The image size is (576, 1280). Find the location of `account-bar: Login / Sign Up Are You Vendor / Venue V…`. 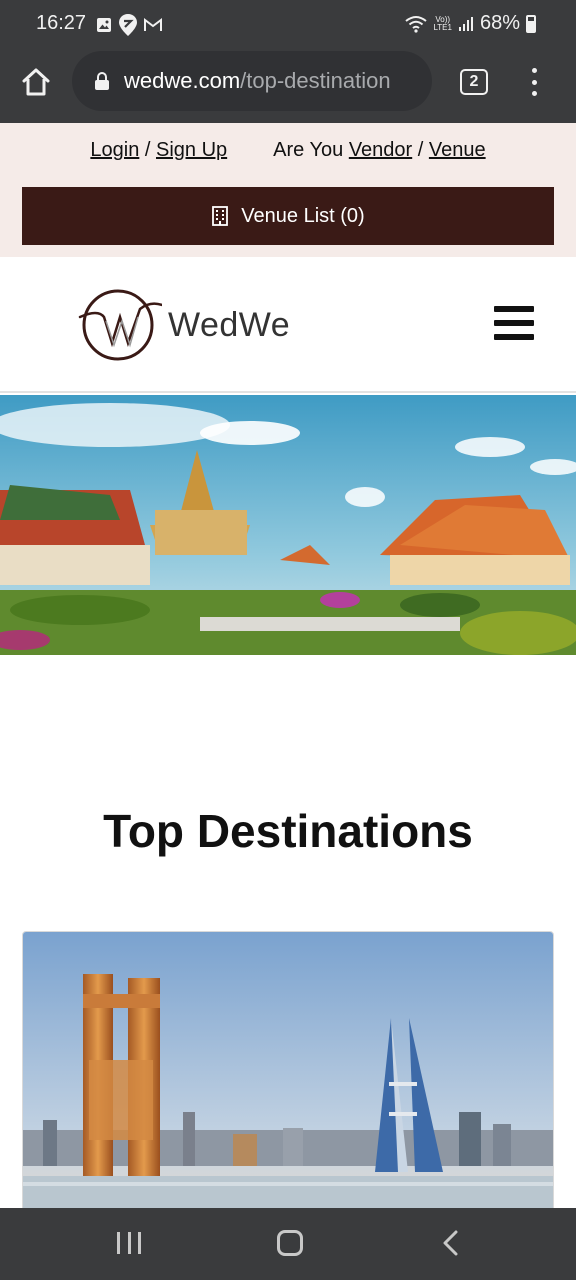

account-bar: Login / Sign Up Are You Vendor / Venue V… is located at coordinates (288, 190).